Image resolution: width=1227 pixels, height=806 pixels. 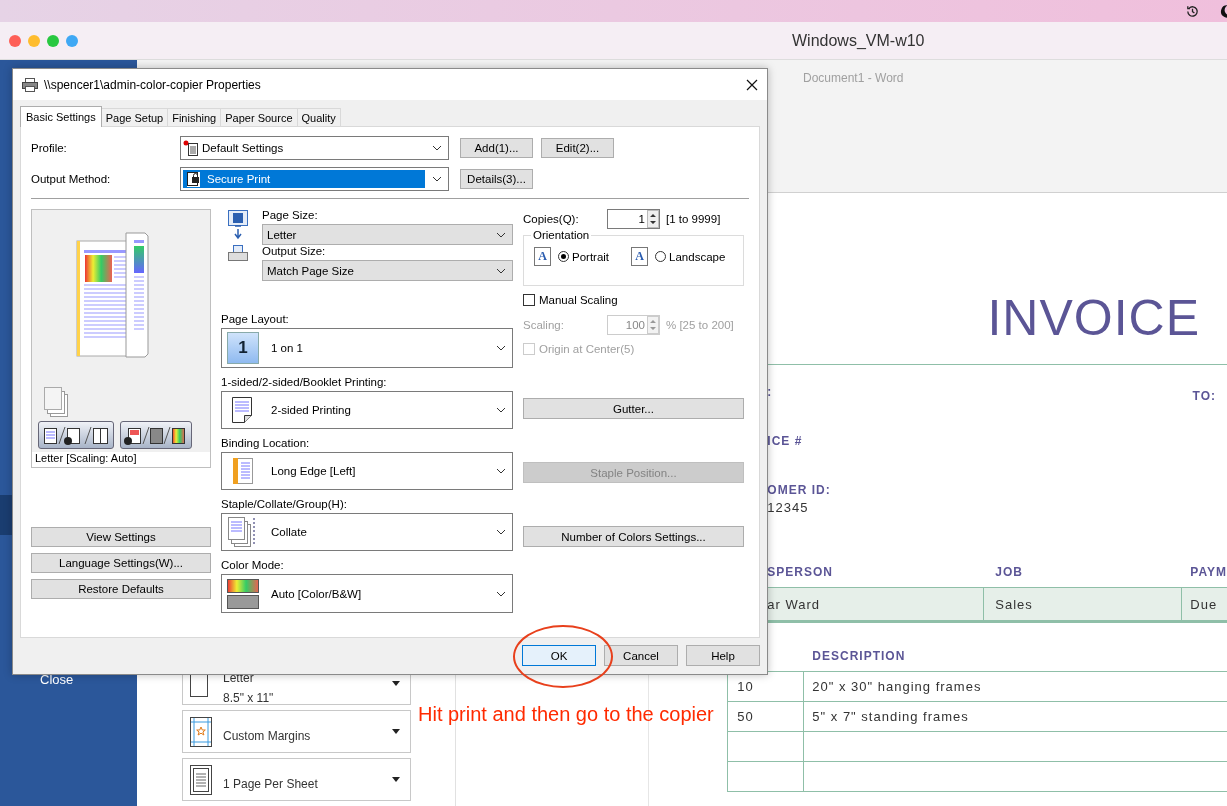 What do you see at coordinates (529, 300) in the screenshot?
I see `checkbox` at bounding box center [529, 300].